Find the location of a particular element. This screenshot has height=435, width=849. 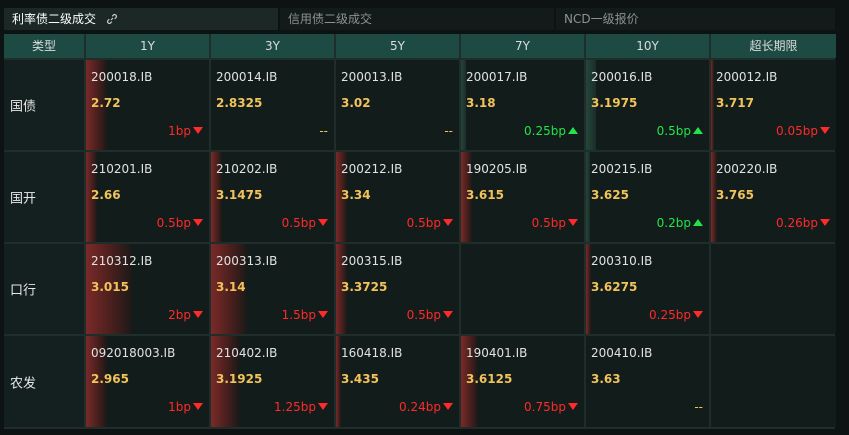

tab-credit-bond-secondary: 信用债二级成交 is located at coordinates (418, 19).